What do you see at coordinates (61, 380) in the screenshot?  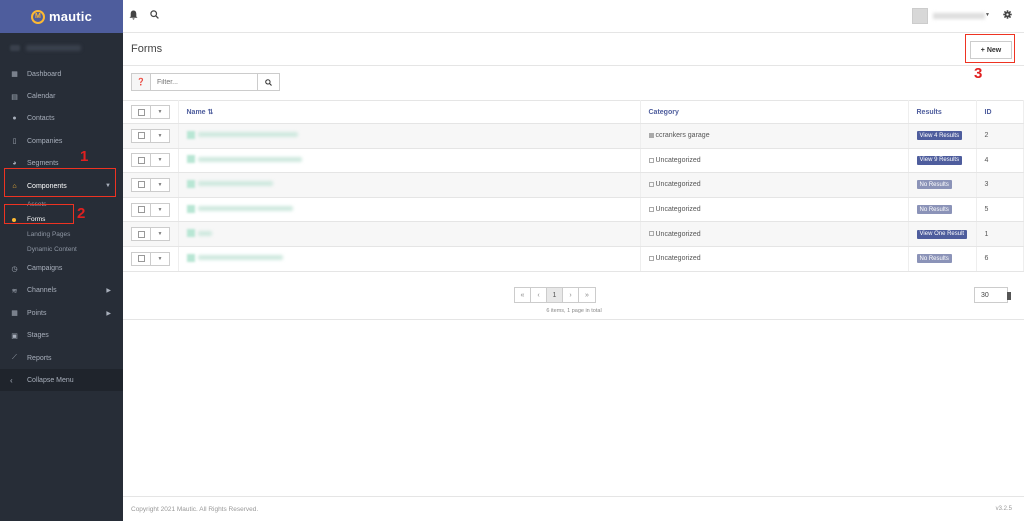 I see `collapse-menu-button: ‹ Collapse Menu` at bounding box center [61, 380].